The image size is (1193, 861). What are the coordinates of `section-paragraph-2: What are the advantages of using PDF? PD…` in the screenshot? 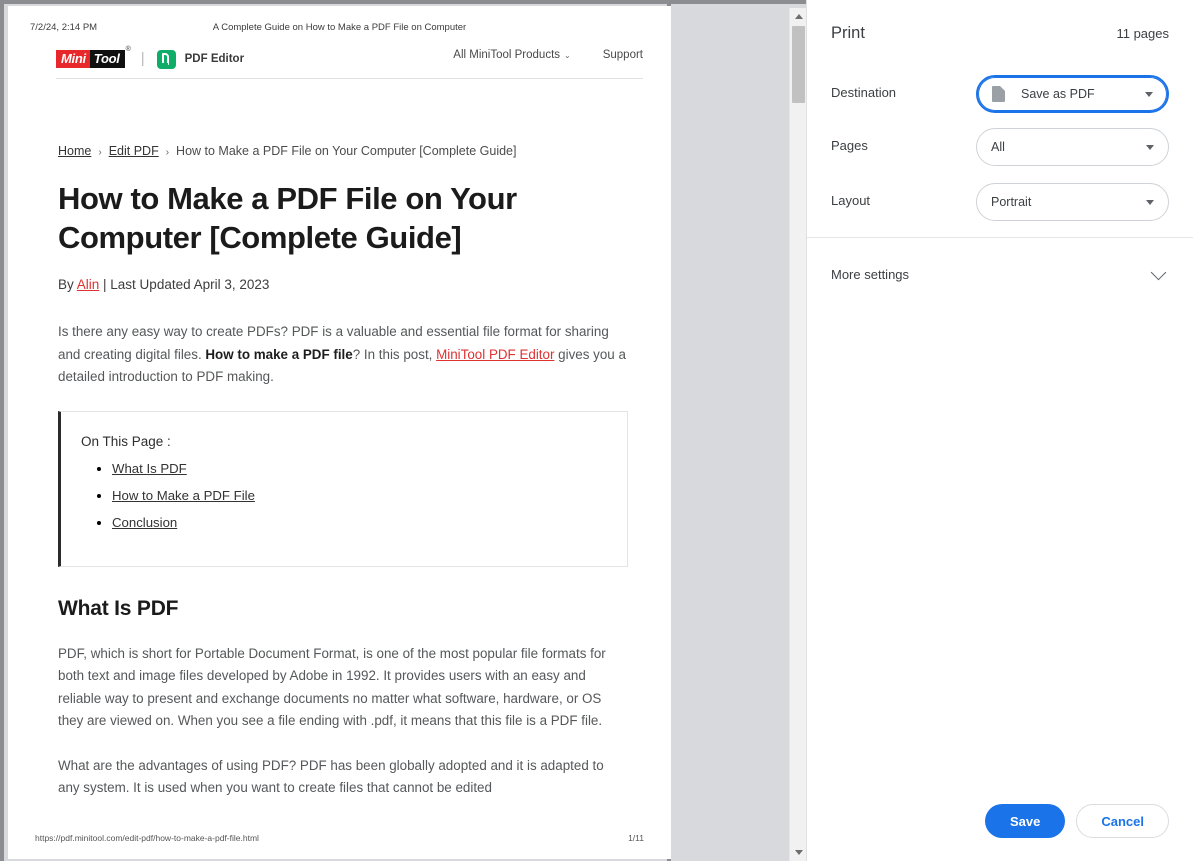 It's located at (331, 776).